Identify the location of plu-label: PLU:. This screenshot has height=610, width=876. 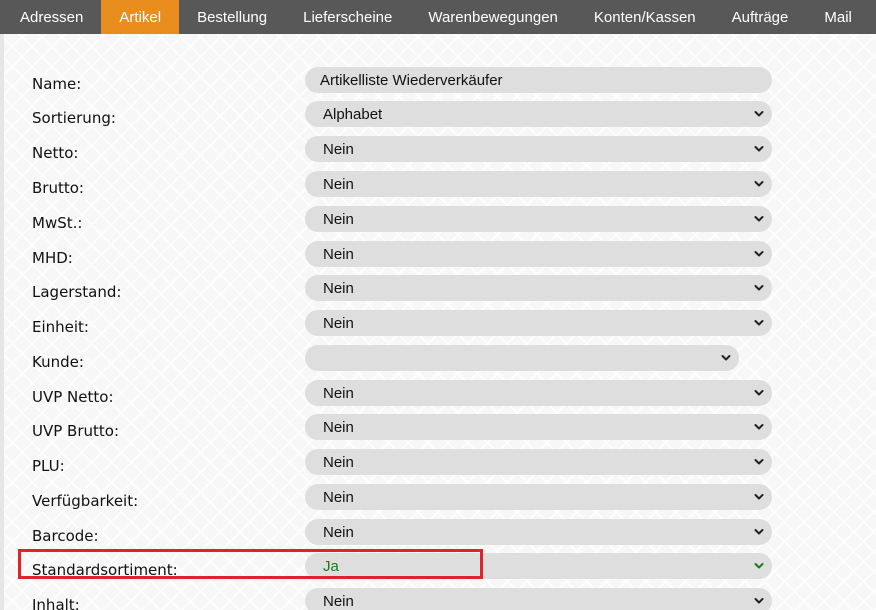
(48, 466).